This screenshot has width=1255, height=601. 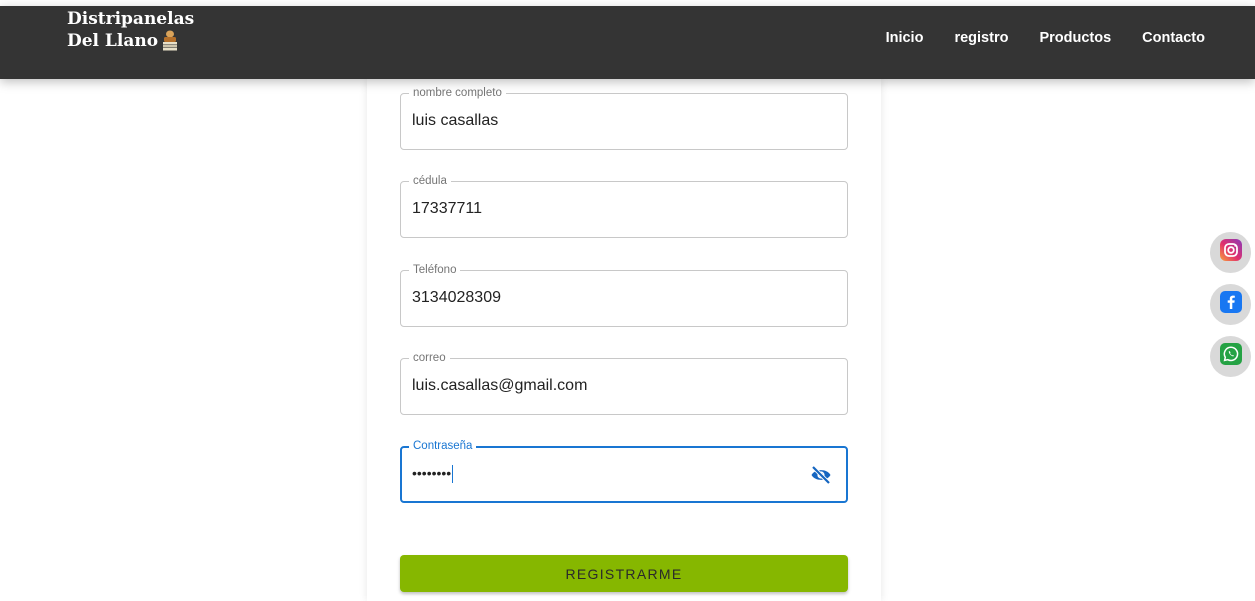 What do you see at coordinates (821, 475) in the screenshot?
I see `eye-off-icon` at bounding box center [821, 475].